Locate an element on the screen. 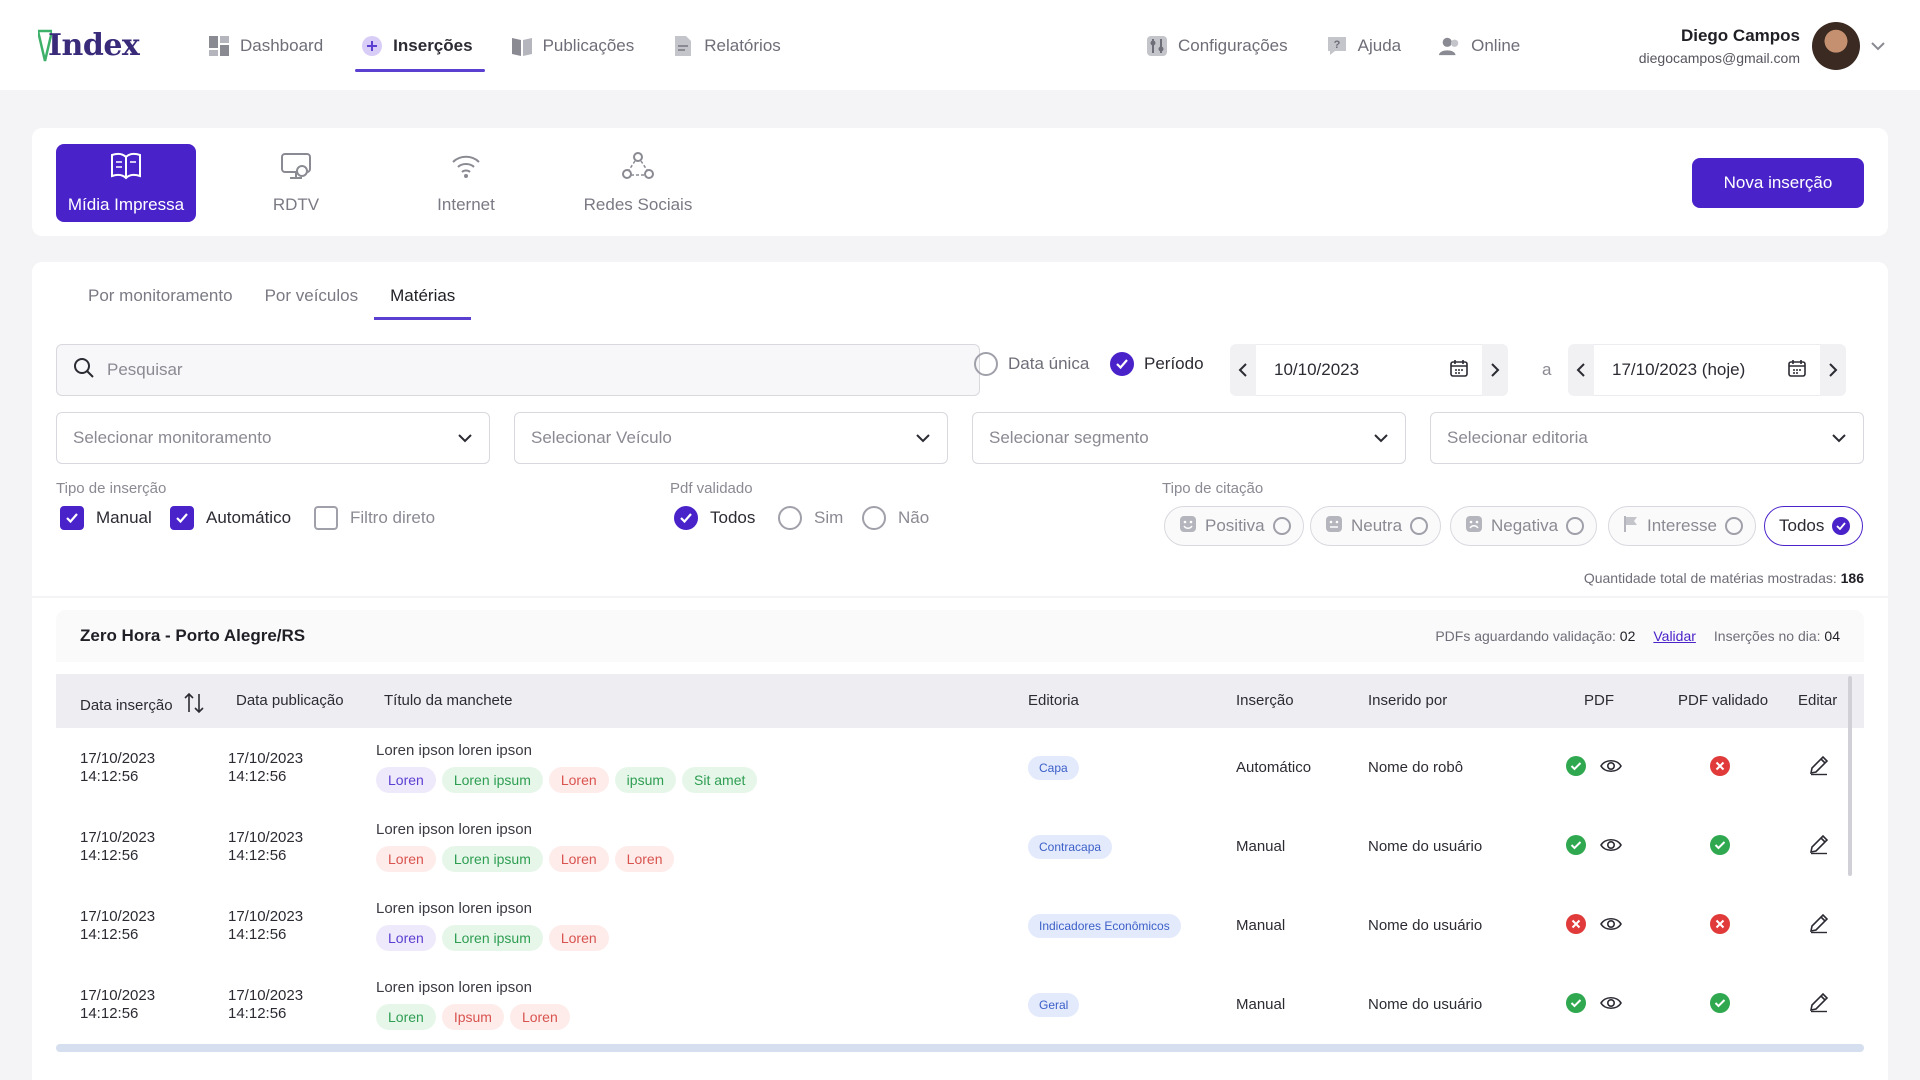  vertical-scrollbar is located at coordinates (1850, 776).